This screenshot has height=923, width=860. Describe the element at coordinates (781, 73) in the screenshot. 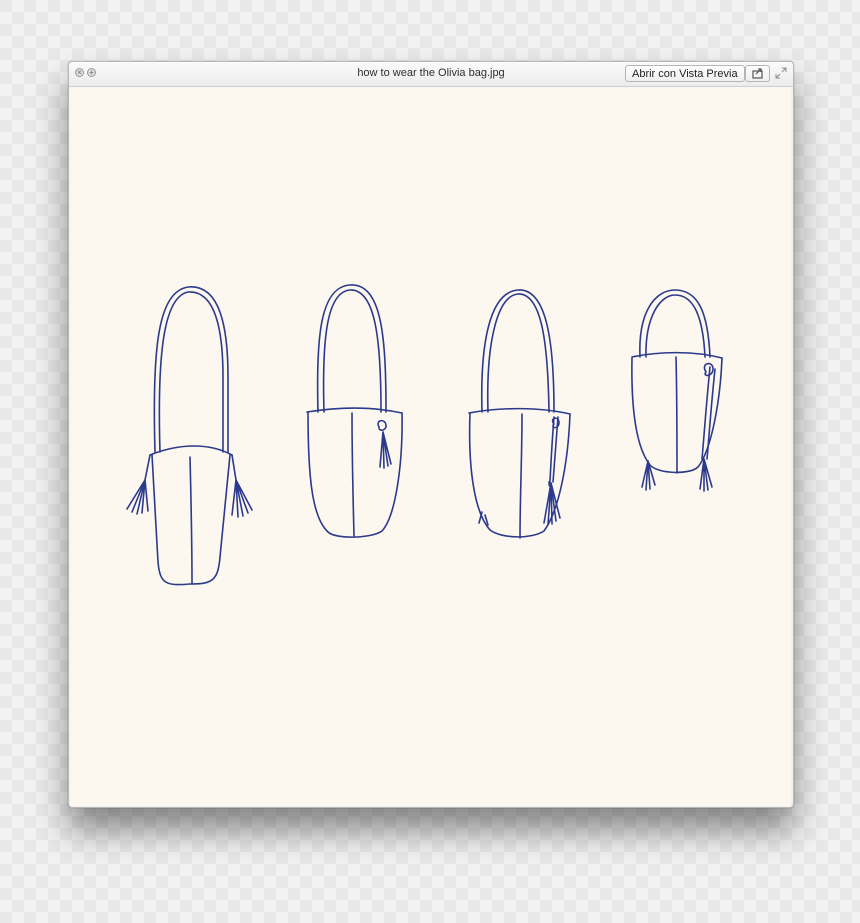

I see `fullscreen-icon` at that location.